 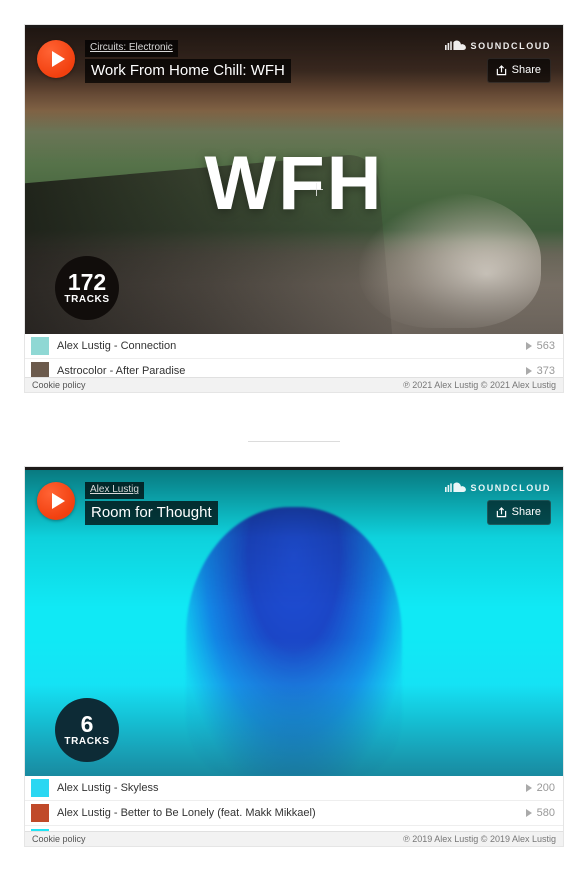 What do you see at coordinates (545, 371) in the screenshot?
I see `play-count-value: 373` at bounding box center [545, 371].